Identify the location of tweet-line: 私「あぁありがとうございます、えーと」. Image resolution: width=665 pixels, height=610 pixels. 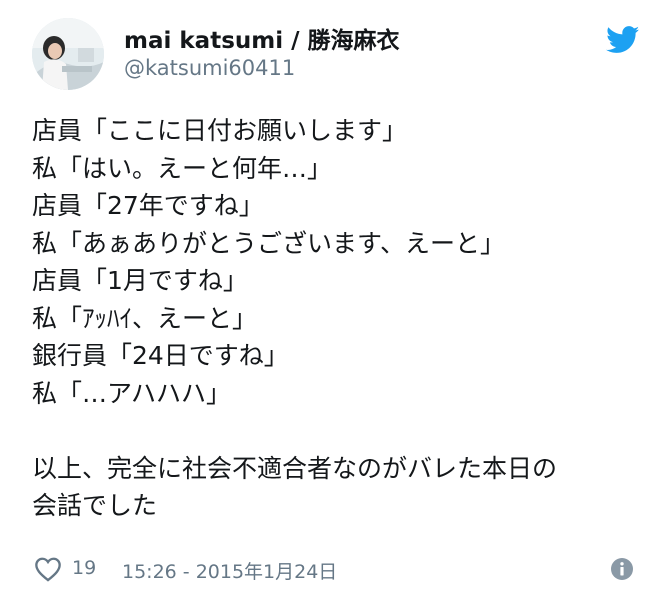
(269, 243).